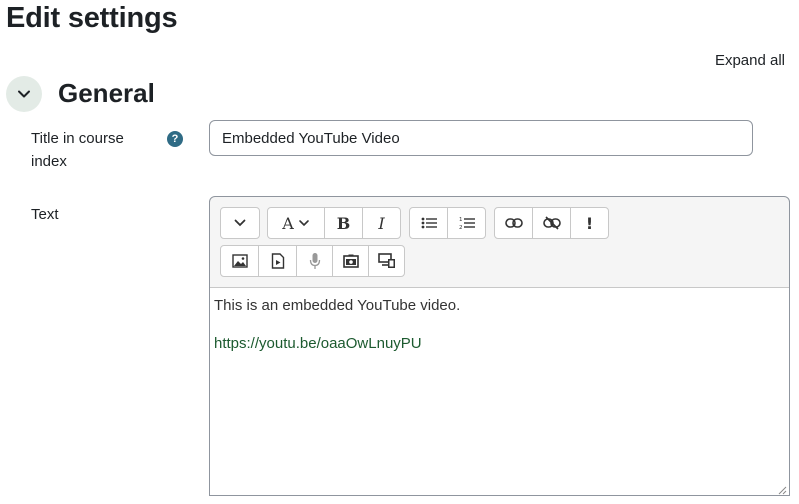  I want to click on link-button, so click(514, 223).